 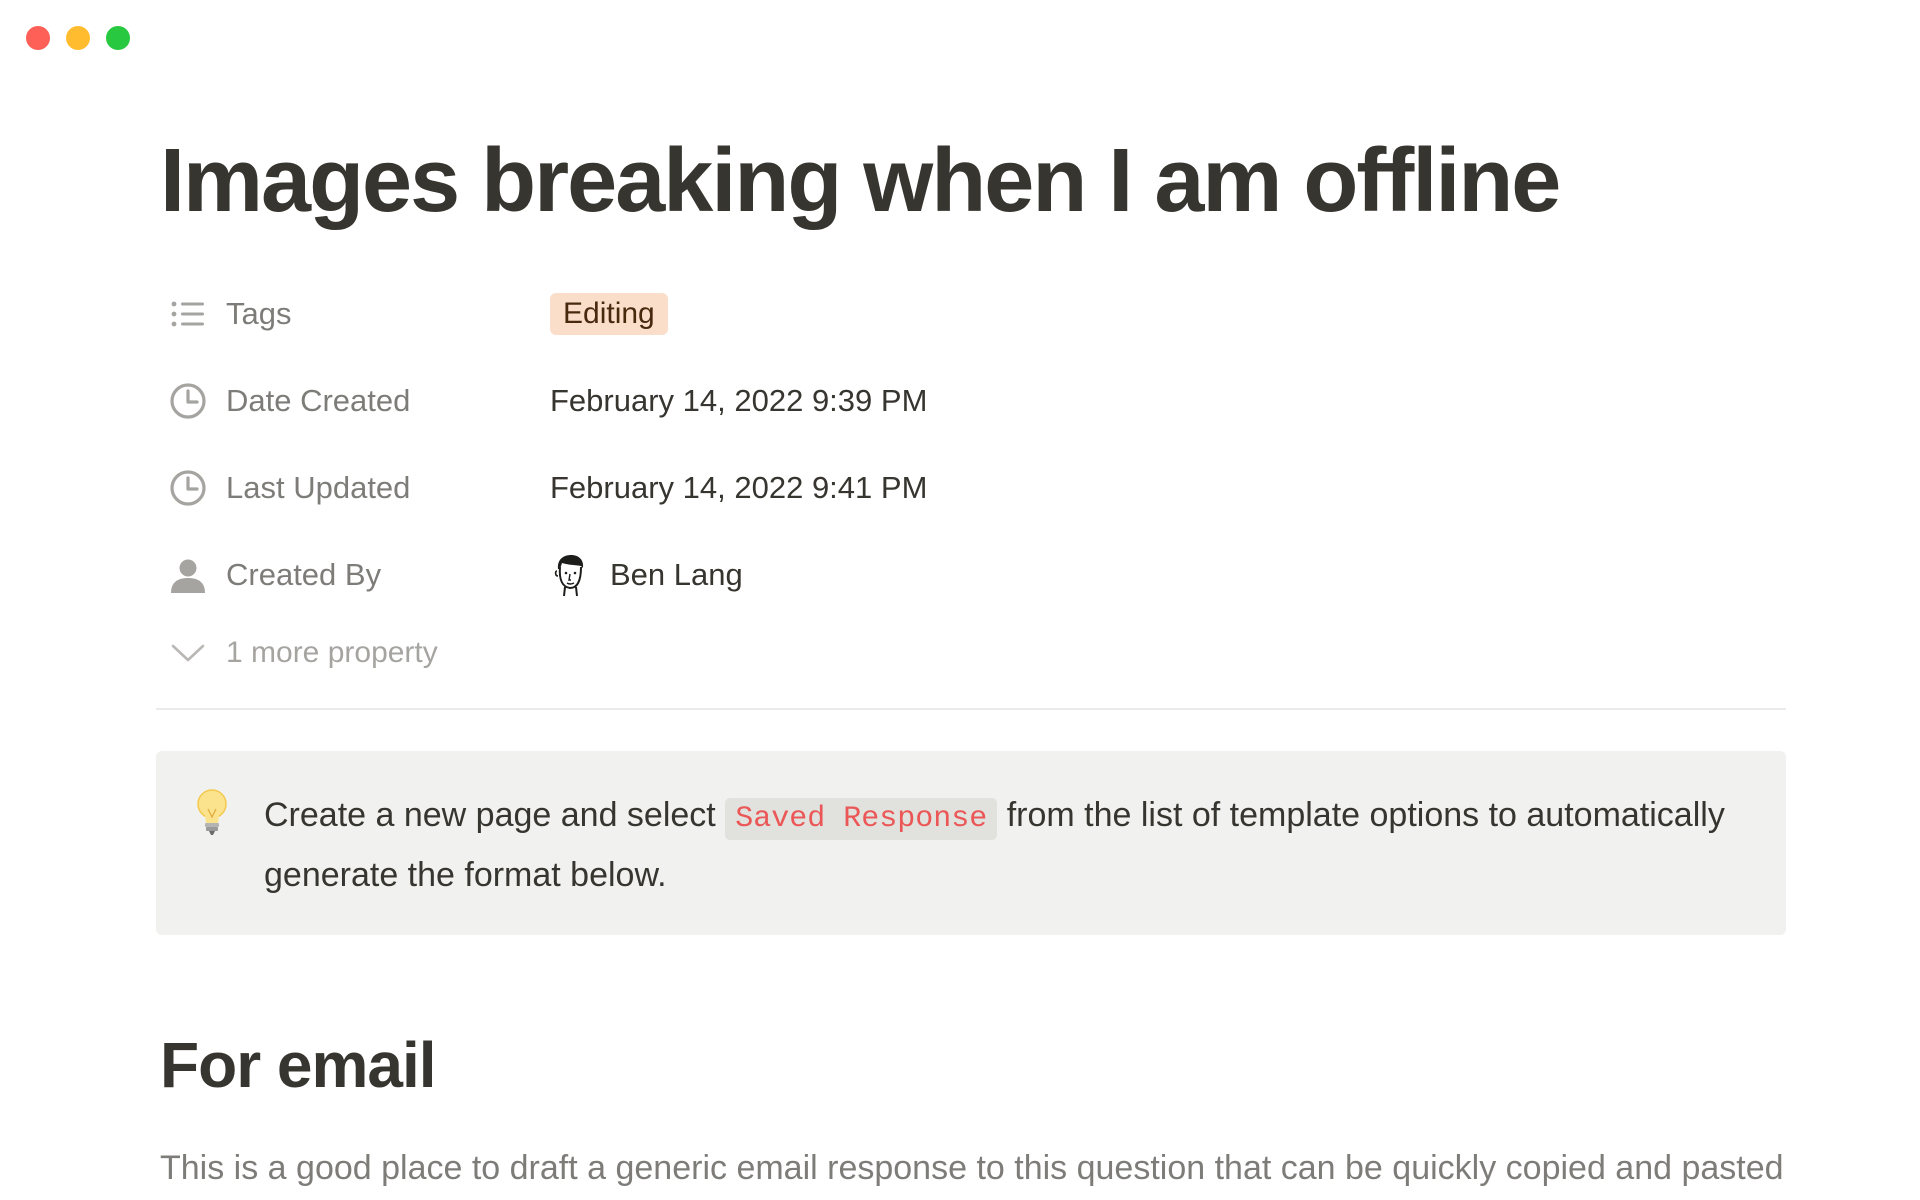 What do you see at coordinates (332, 652) in the screenshot?
I see `more-properties-label: 1 more property` at bounding box center [332, 652].